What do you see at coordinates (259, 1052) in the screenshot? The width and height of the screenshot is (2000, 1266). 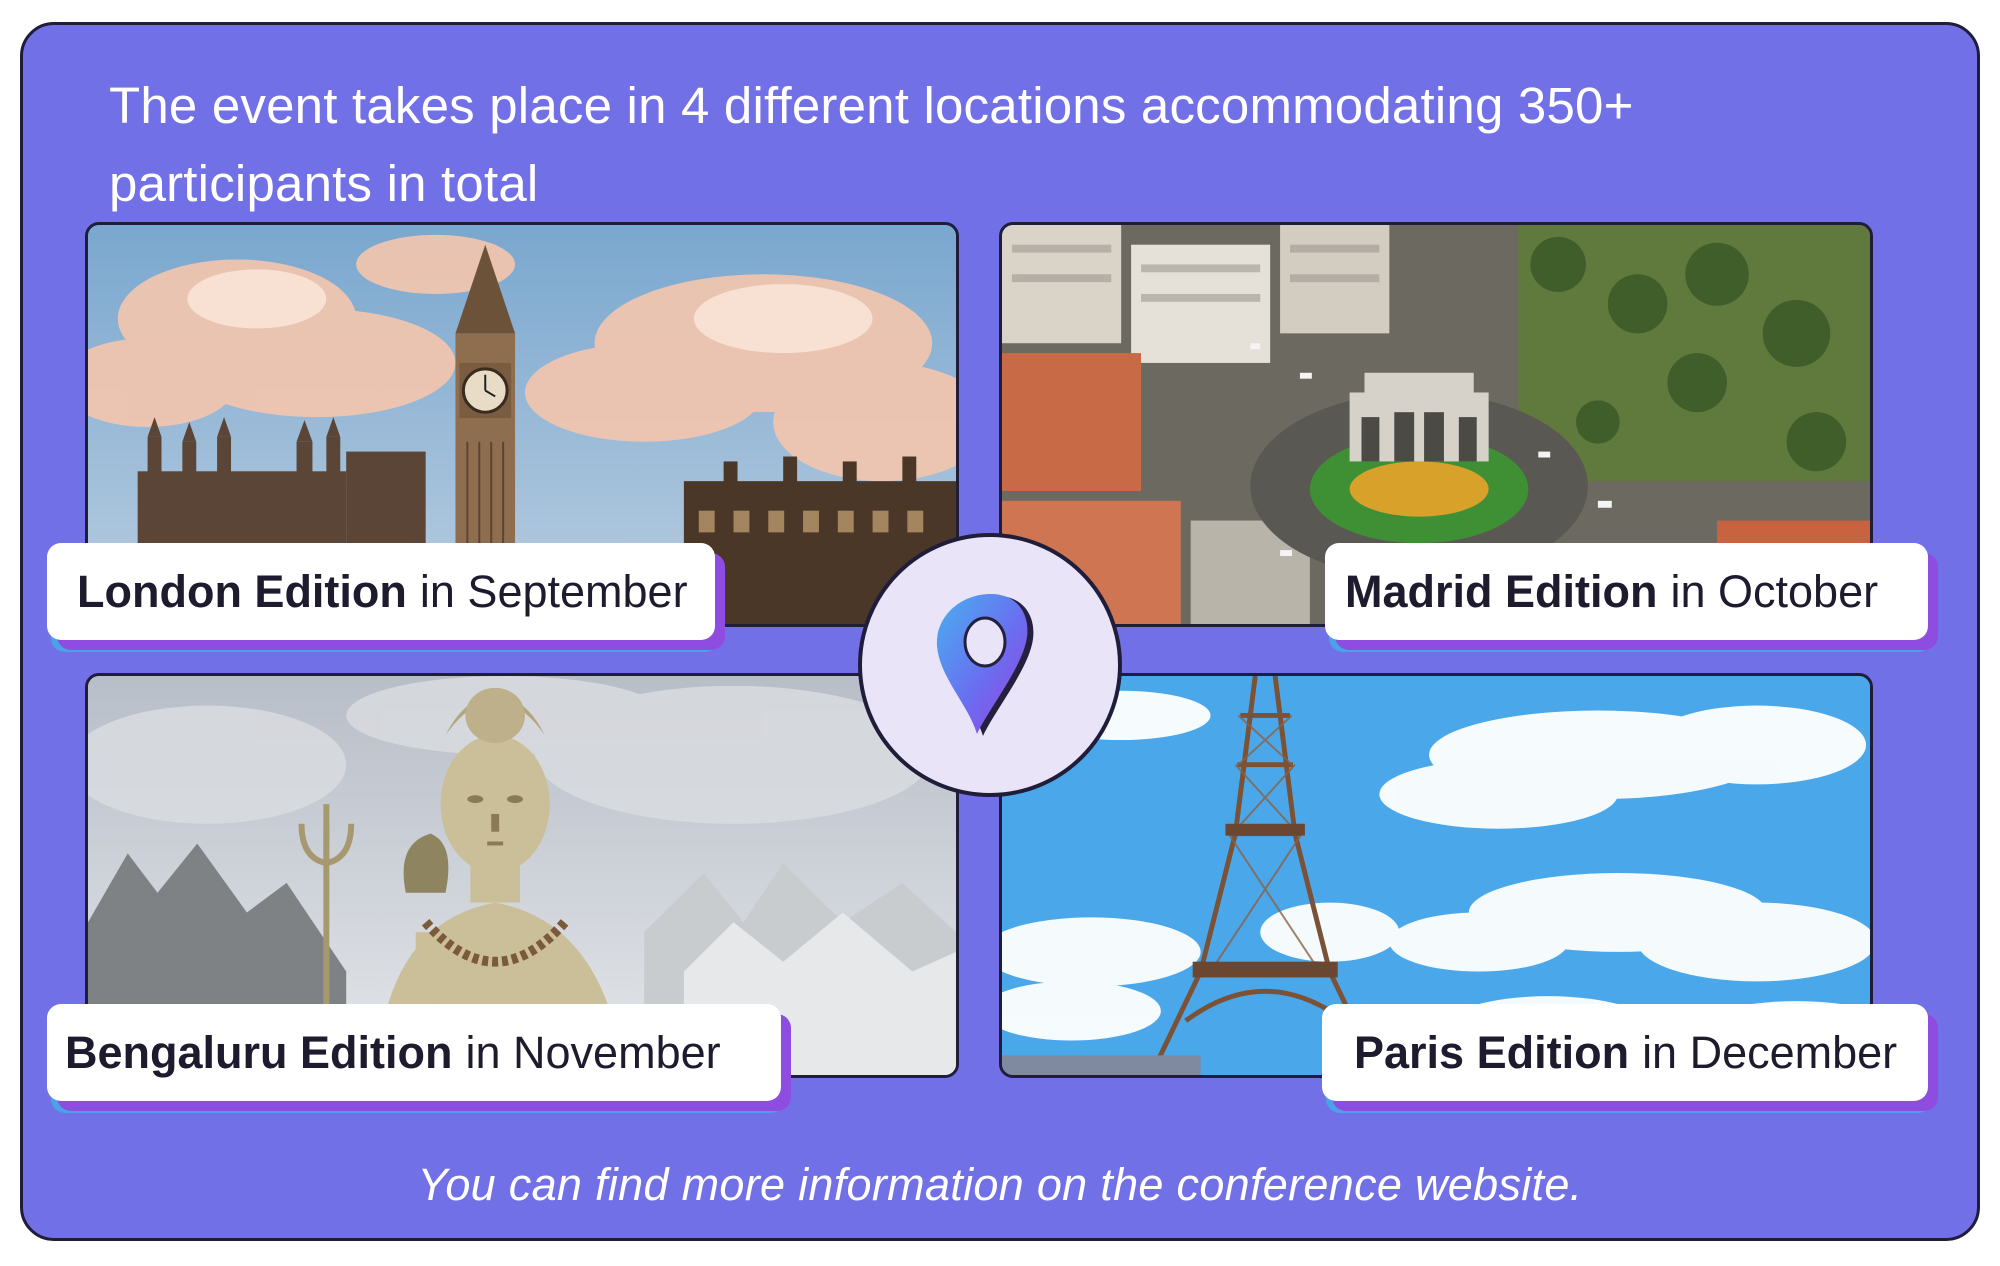 I see `edition-city: Bengaluru Edition` at bounding box center [259, 1052].